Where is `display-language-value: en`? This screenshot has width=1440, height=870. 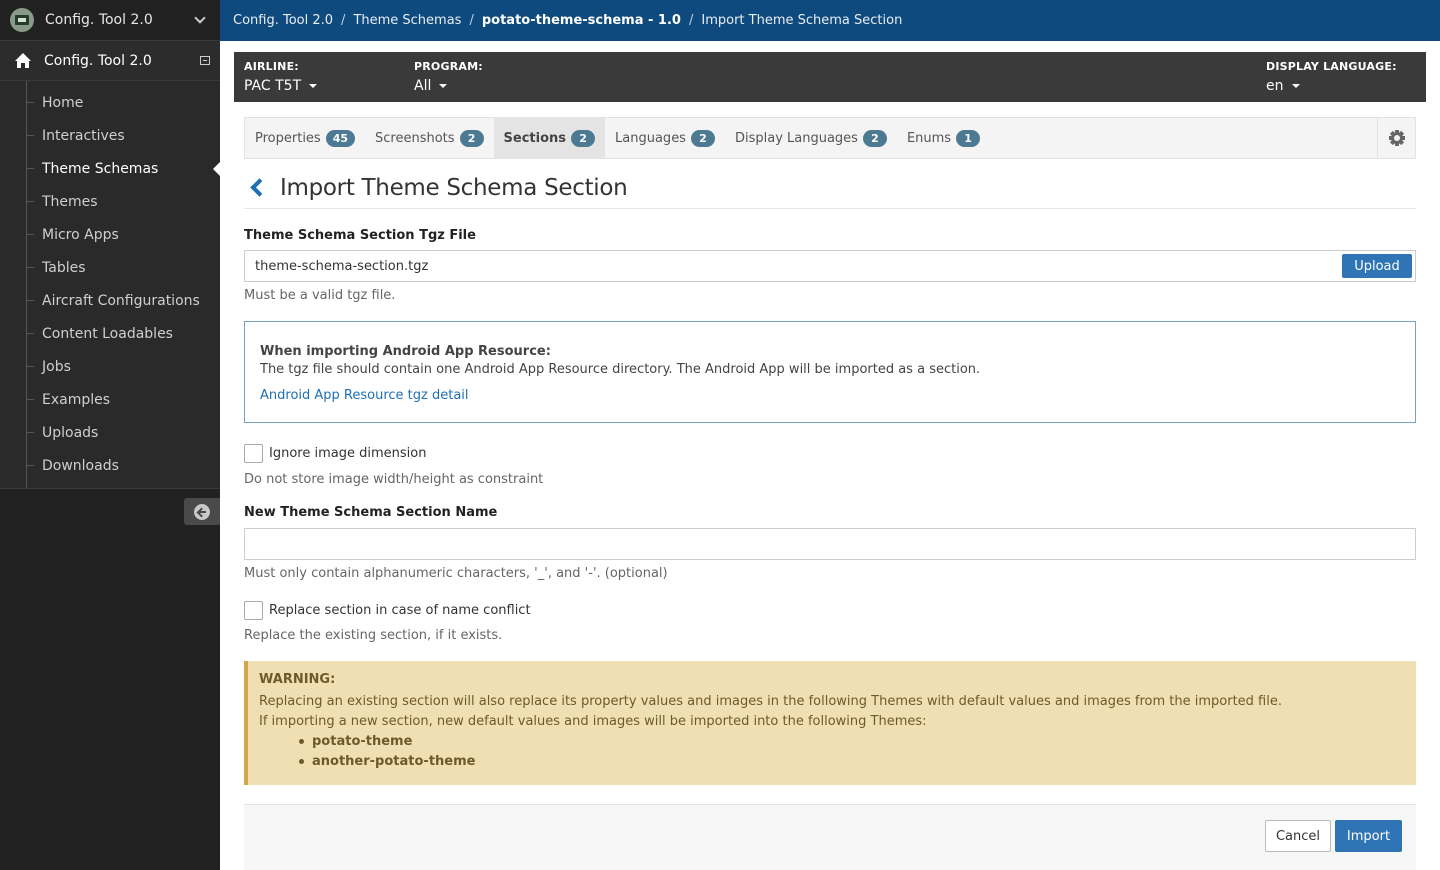 display-language-value: en is located at coordinates (1275, 86).